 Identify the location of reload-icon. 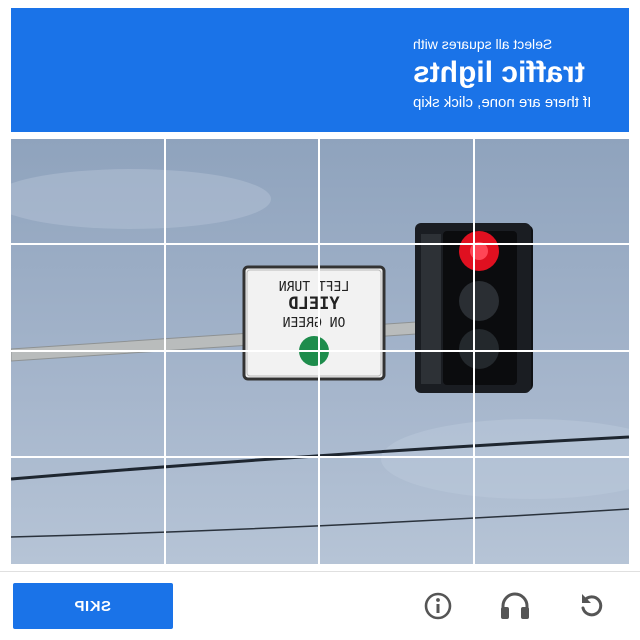
(592, 605).